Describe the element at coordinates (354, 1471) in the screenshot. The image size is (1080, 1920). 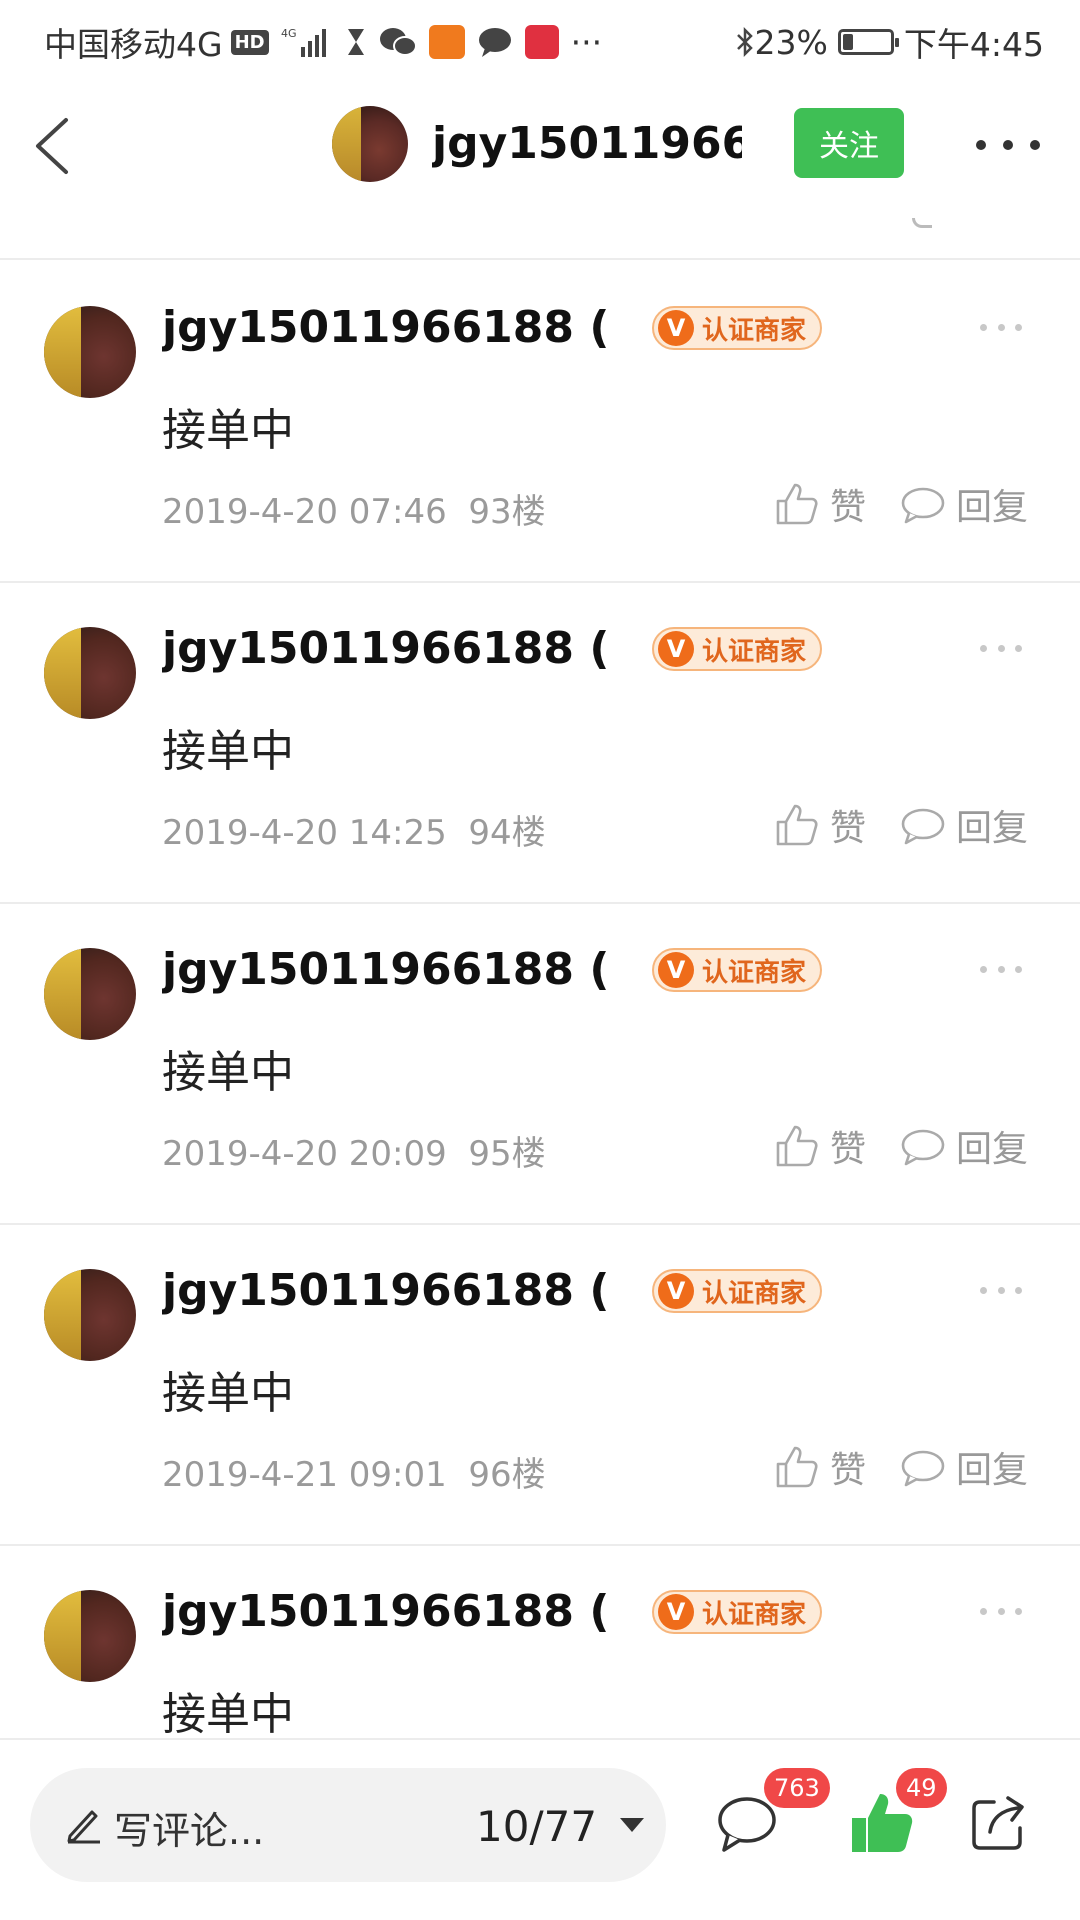
I see `post-meta: 2019-4-21 09:01 96楼` at that location.